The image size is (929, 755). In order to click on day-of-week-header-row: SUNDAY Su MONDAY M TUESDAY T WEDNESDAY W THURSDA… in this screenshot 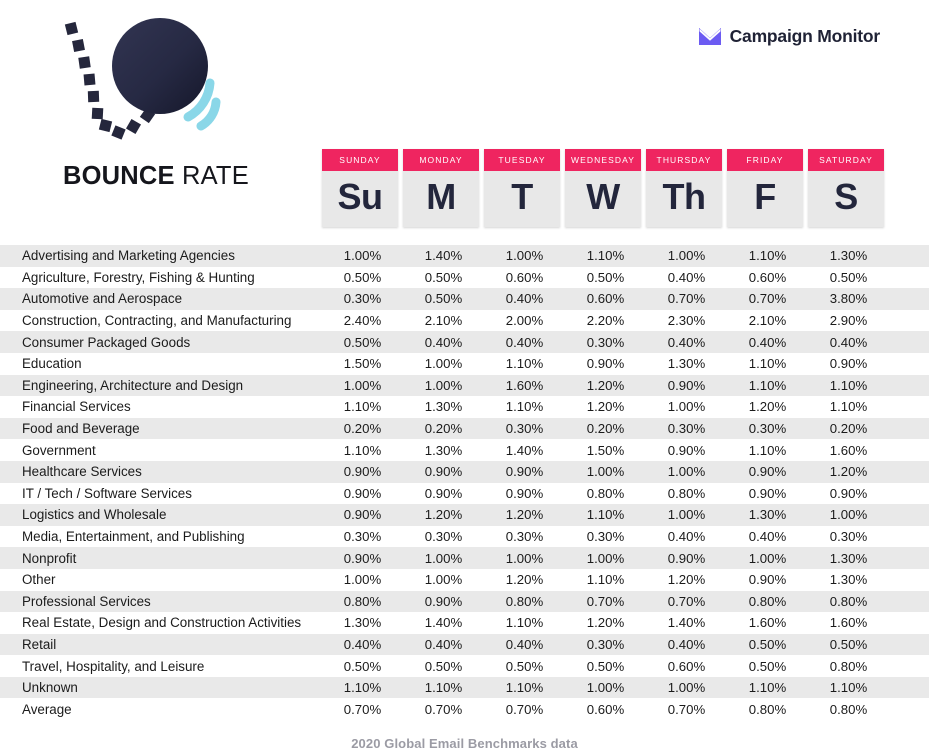, I will do `click(606, 190)`.